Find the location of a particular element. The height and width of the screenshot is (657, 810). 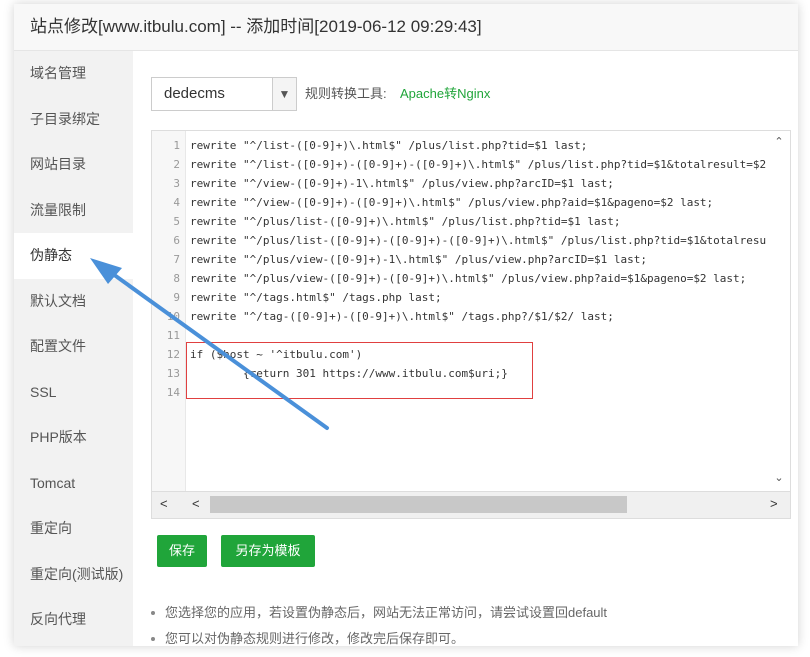

sidebar-item-default-doc: 默认文档 is located at coordinates (73, 302).